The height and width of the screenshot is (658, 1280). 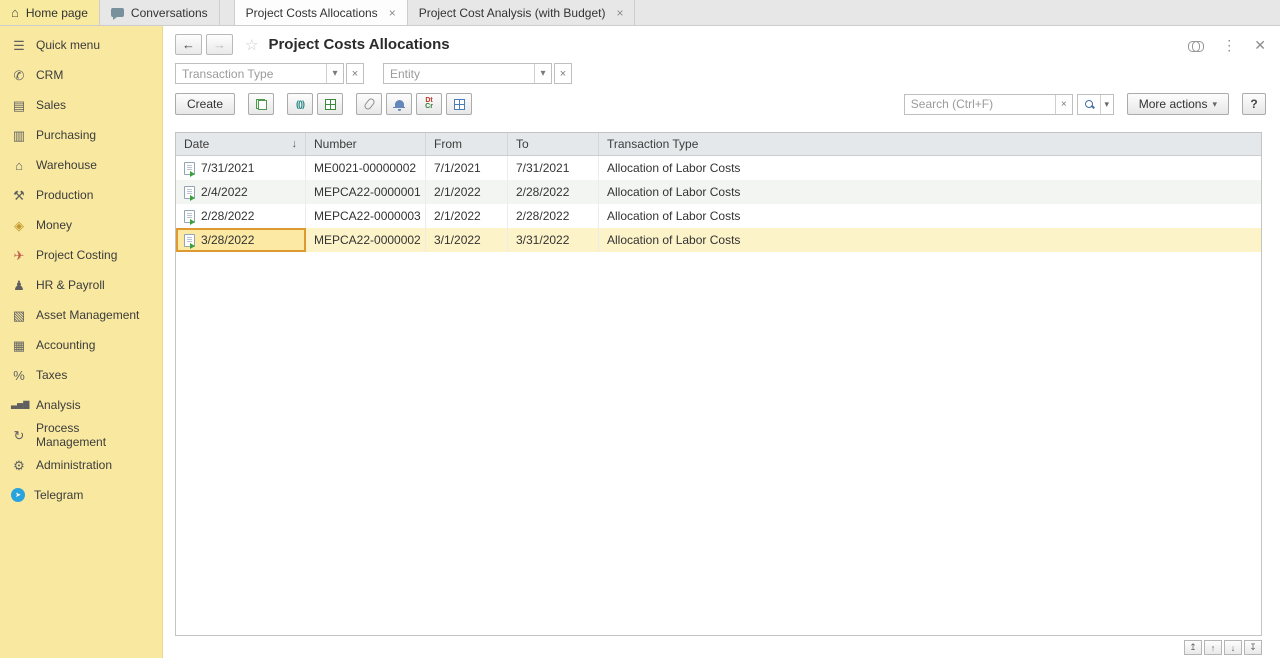 What do you see at coordinates (467, 144) in the screenshot?
I see `column-header-from: From` at bounding box center [467, 144].